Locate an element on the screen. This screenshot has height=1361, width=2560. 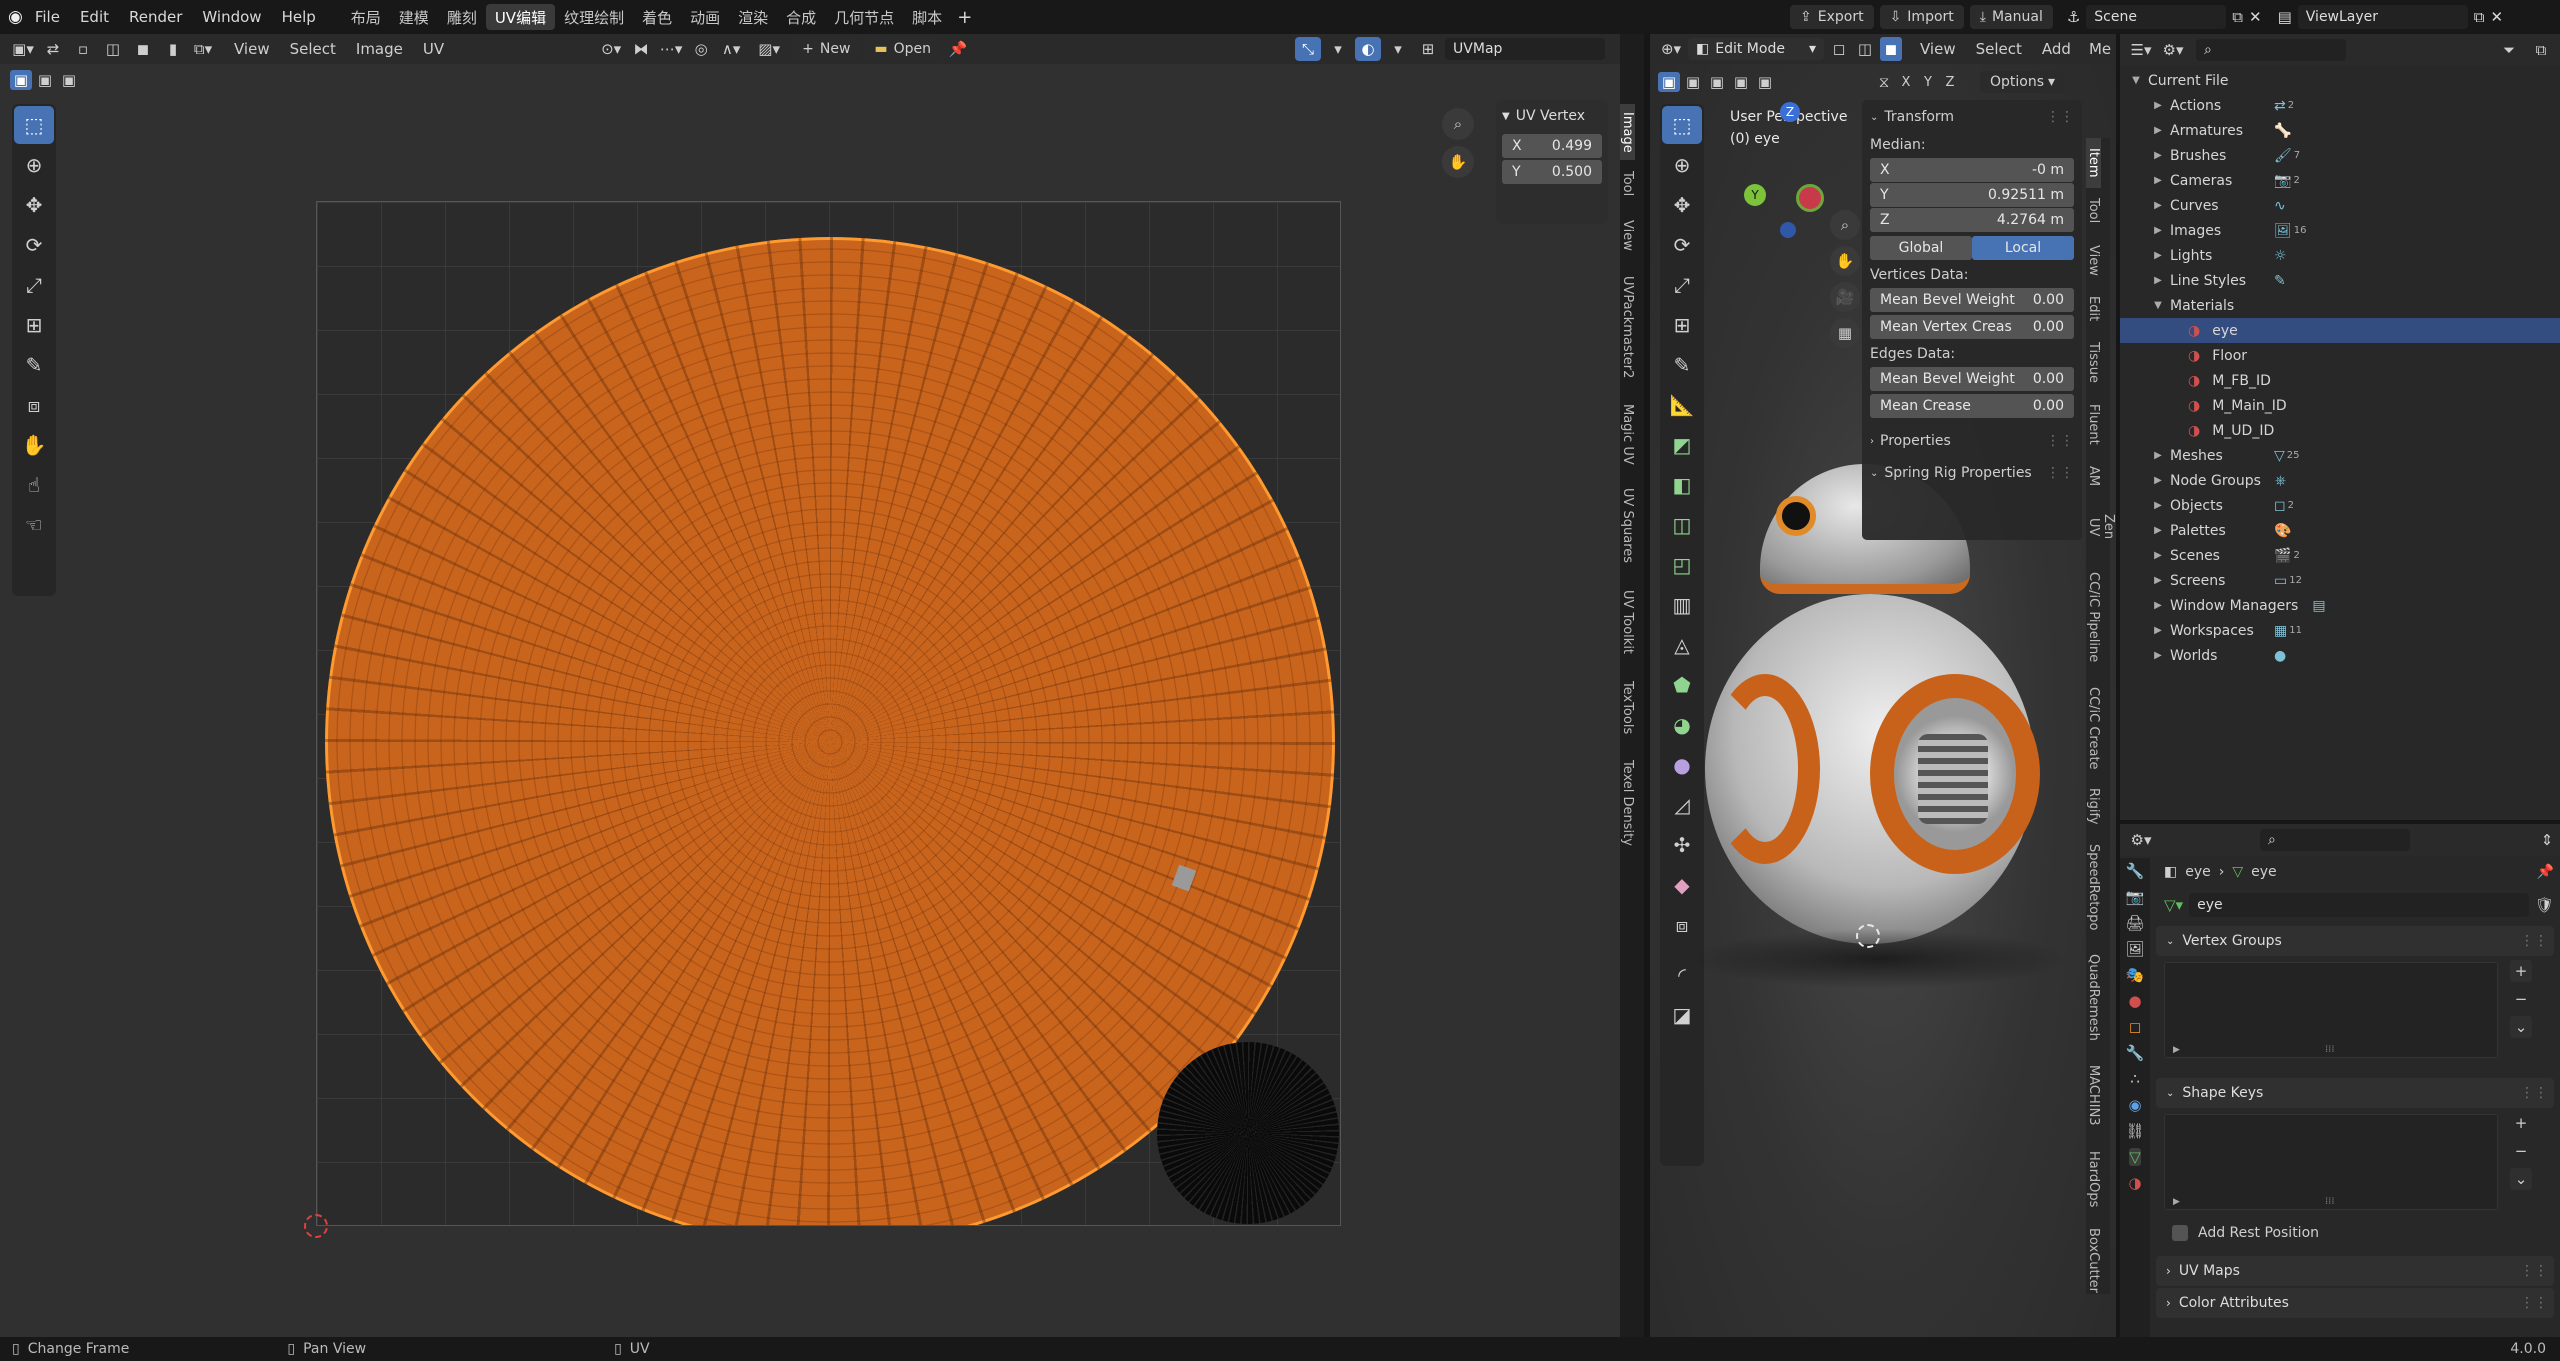
pan-hand-icon: ✋ is located at coordinates (1458, 162).